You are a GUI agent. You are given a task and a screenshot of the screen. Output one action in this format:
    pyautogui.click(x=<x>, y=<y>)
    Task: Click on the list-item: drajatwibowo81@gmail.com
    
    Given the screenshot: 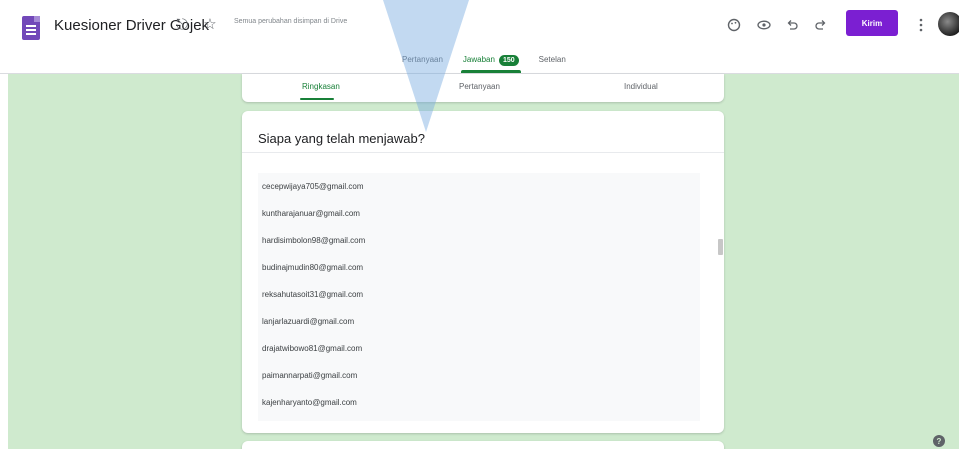 What is the action you would take?
    pyautogui.click(x=479, y=348)
    